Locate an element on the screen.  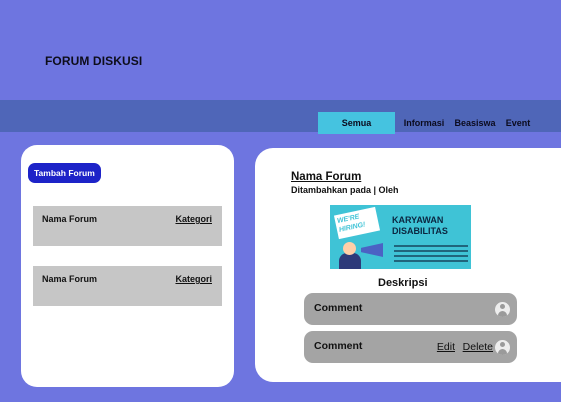
comment-item: Comment Edit Delete is located at coordinates (410, 347).